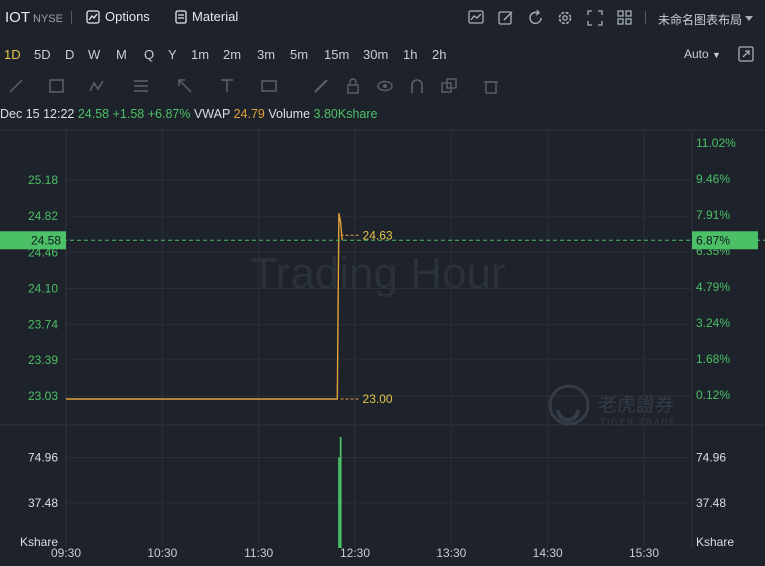 This screenshot has width=765, height=566. Describe the element at coordinates (181, 16) in the screenshot. I see `document-icon` at that location.